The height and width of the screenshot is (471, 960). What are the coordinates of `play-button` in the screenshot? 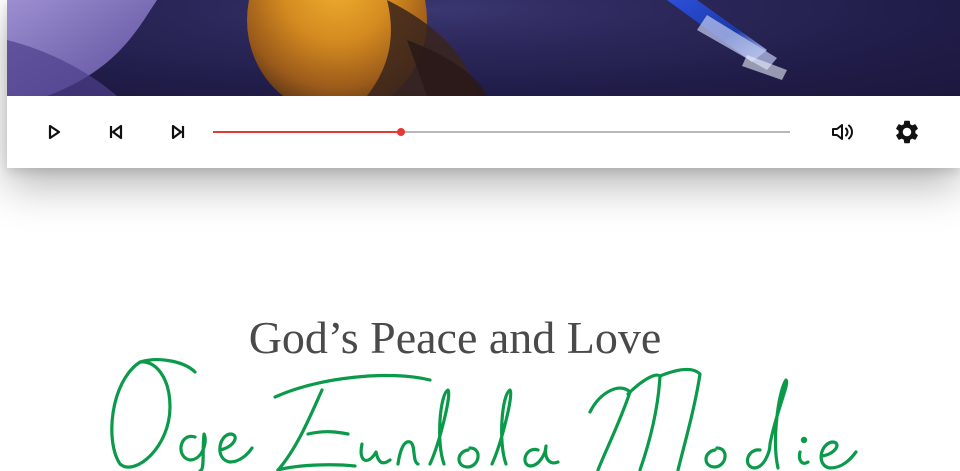 It's located at (54, 132).